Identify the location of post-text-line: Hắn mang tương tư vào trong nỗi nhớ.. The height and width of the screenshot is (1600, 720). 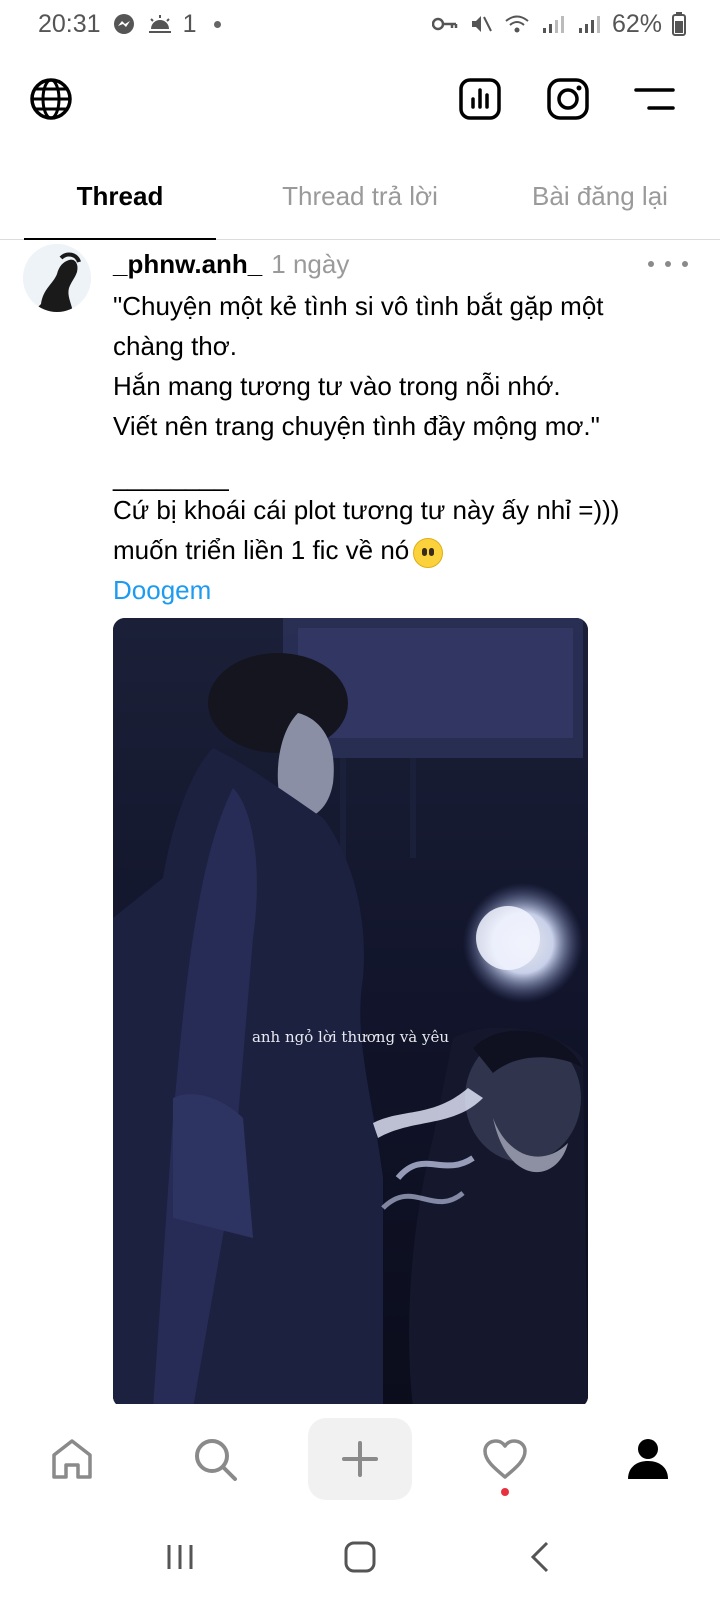
(337, 386).